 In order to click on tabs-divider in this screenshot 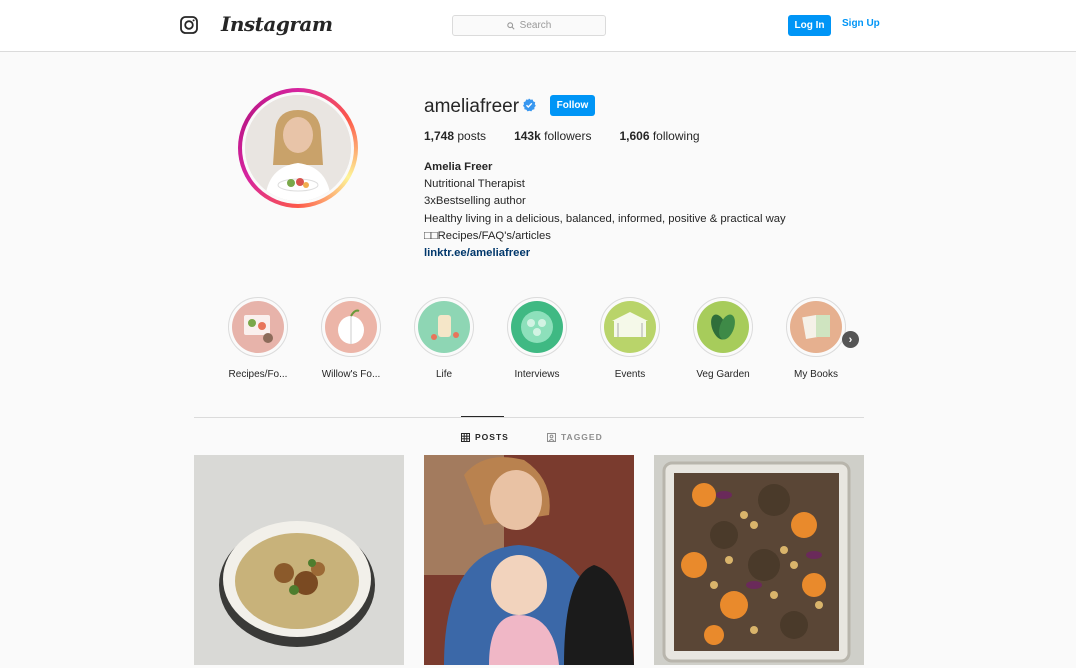, I will do `click(529, 417)`.